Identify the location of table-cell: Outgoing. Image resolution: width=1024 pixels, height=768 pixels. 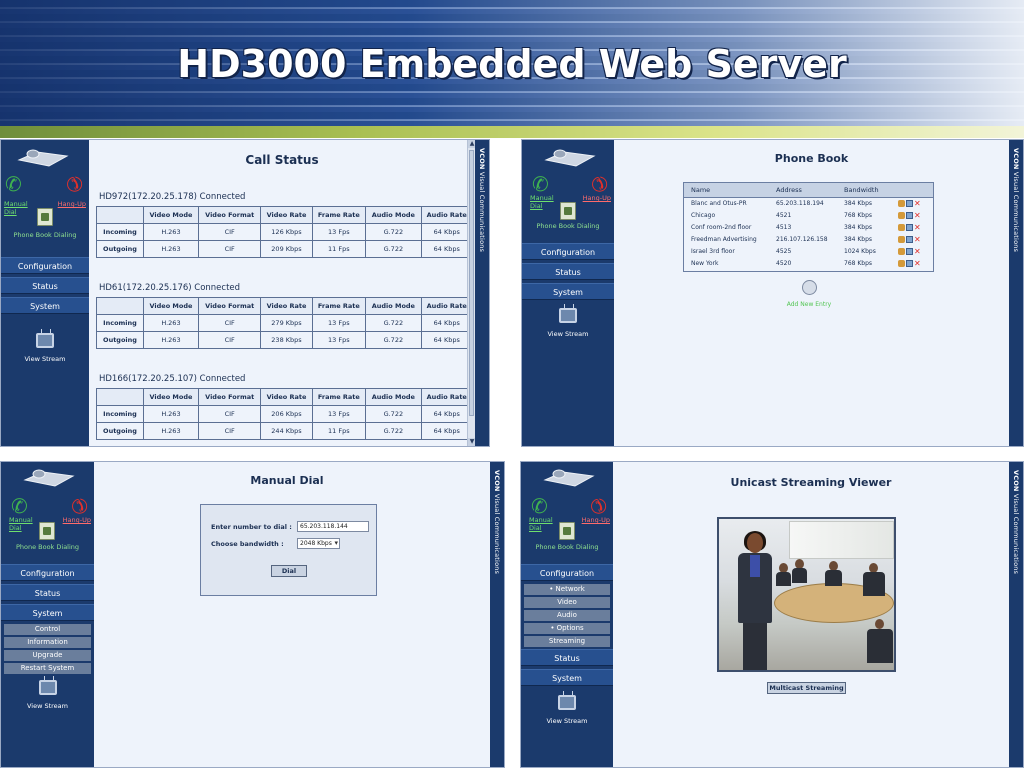
(120, 431).